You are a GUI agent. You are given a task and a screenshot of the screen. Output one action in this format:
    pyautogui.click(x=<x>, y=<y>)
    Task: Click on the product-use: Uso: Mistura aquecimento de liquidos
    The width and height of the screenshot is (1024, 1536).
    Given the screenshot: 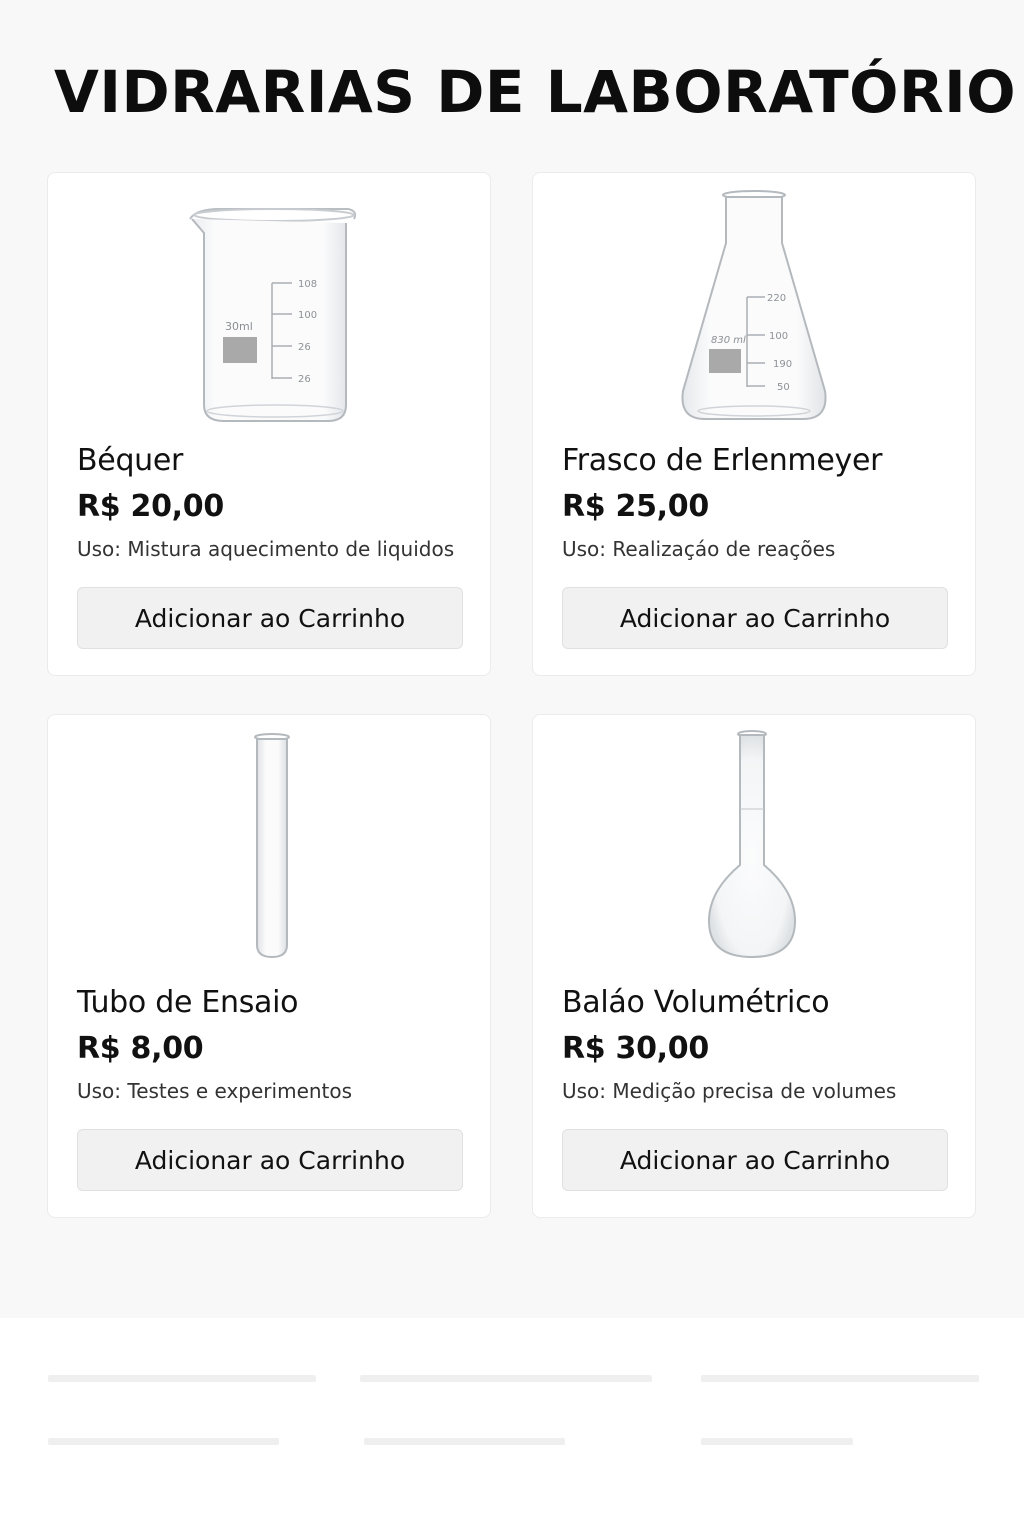 What is the action you would take?
    pyautogui.click(x=266, y=549)
    